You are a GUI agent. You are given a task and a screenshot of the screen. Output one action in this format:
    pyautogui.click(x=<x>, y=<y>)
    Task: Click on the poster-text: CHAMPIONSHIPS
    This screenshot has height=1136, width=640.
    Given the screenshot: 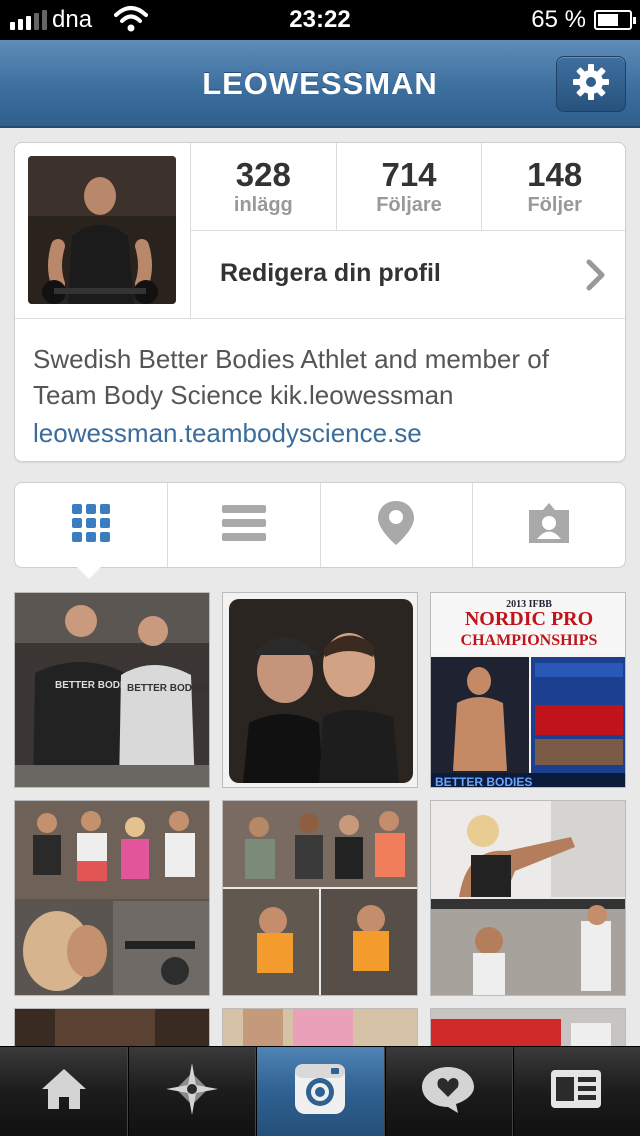 What is the action you would take?
    pyautogui.click(x=529, y=640)
    